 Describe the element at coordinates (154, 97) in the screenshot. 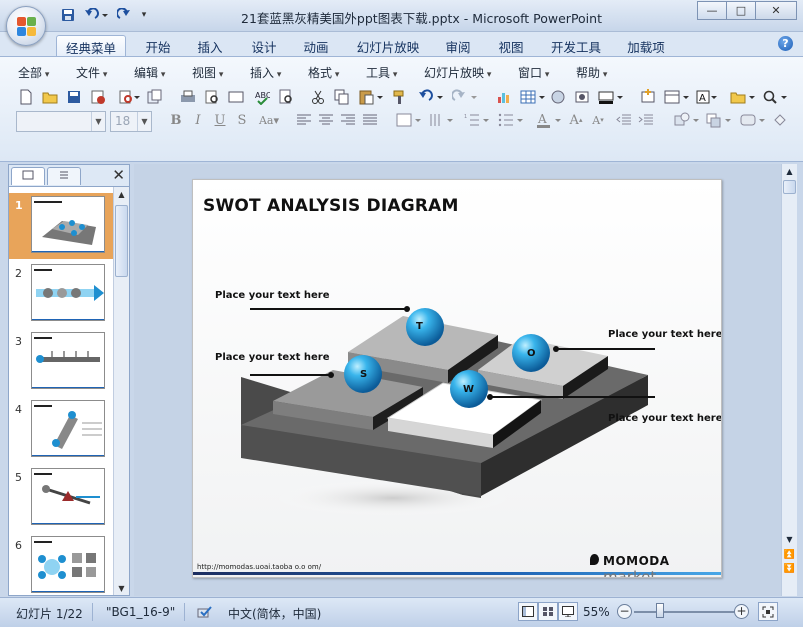

I see `attach-icon` at that location.